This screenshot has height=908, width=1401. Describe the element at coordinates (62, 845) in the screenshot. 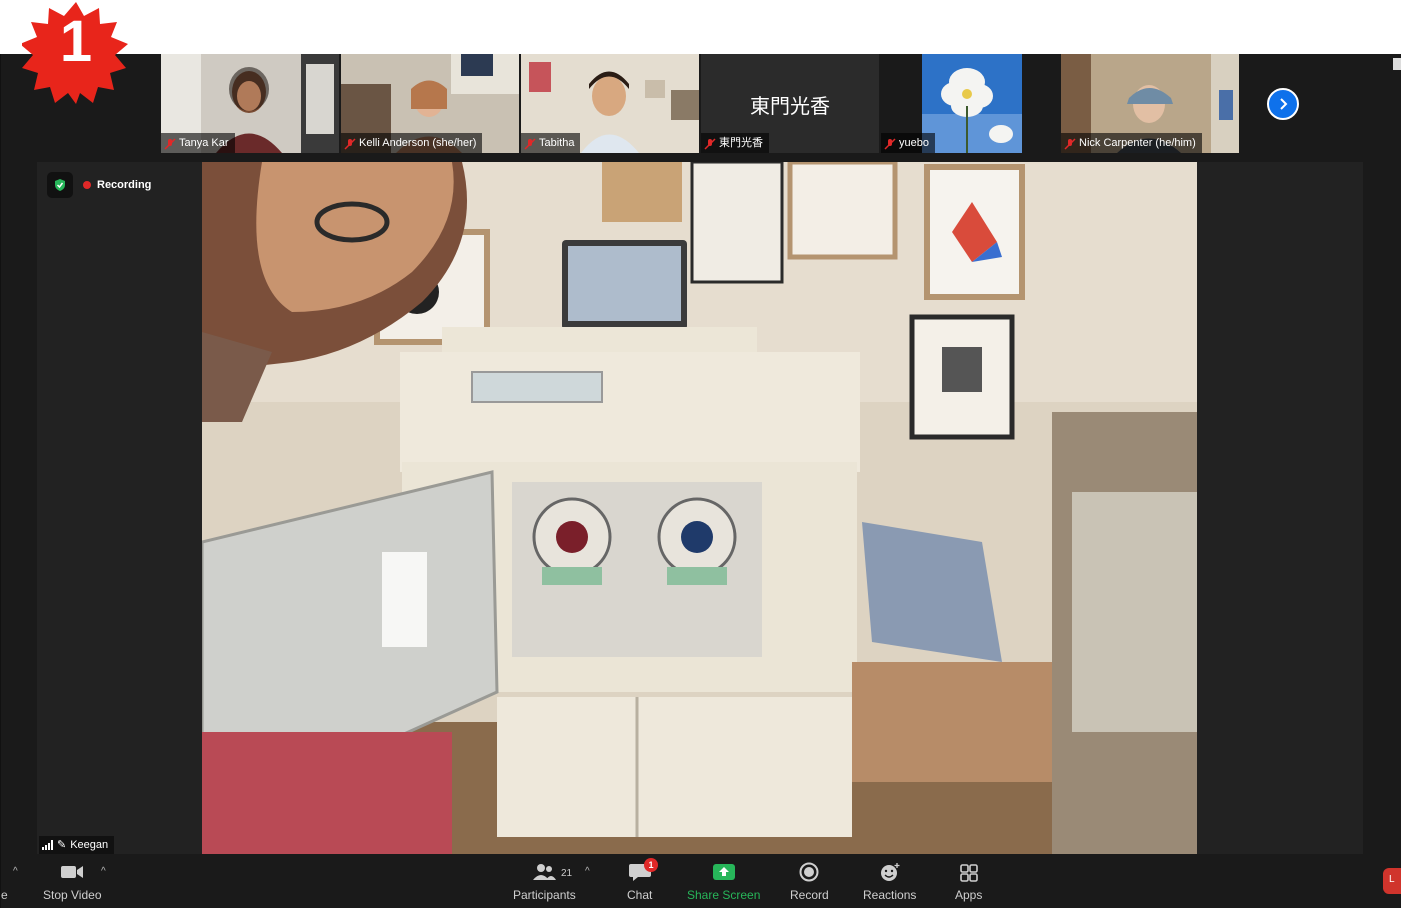

I see `pin-icon: ✎` at that location.